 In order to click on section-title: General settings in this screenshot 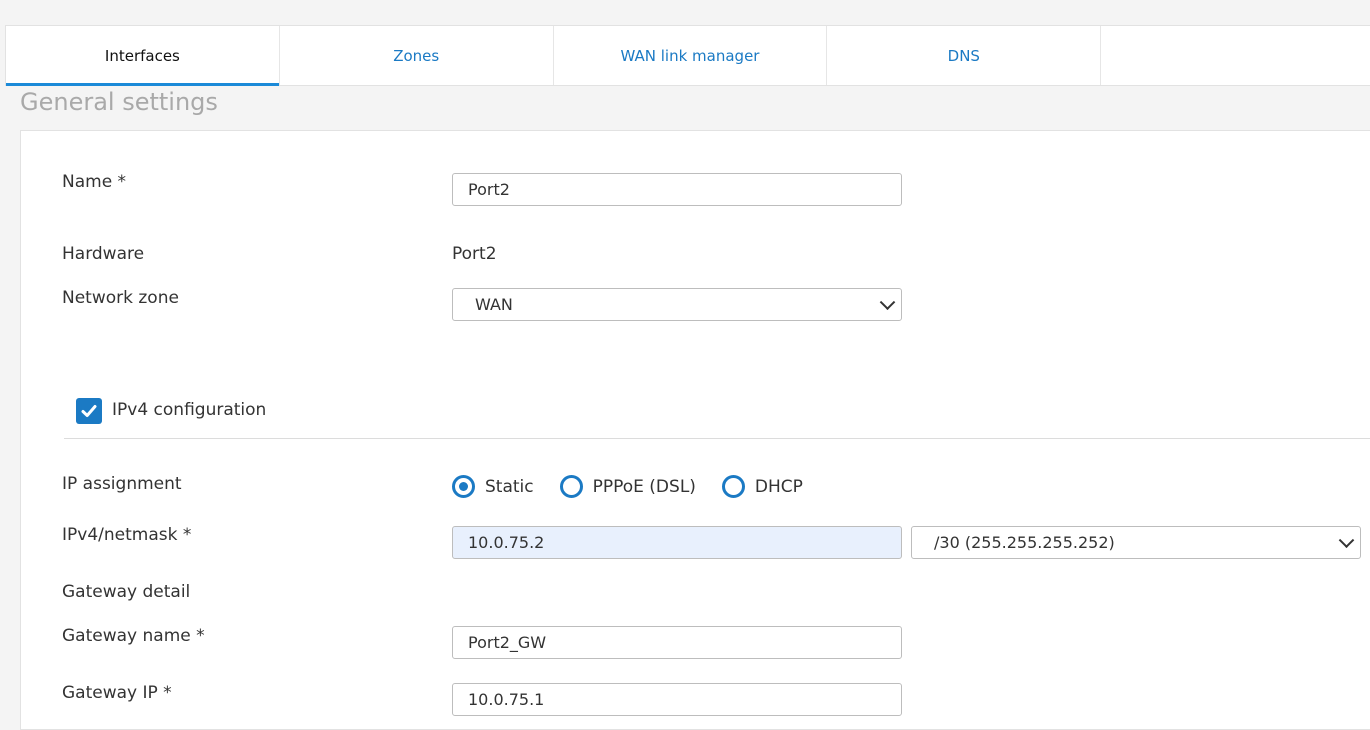, I will do `click(119, 102)`.